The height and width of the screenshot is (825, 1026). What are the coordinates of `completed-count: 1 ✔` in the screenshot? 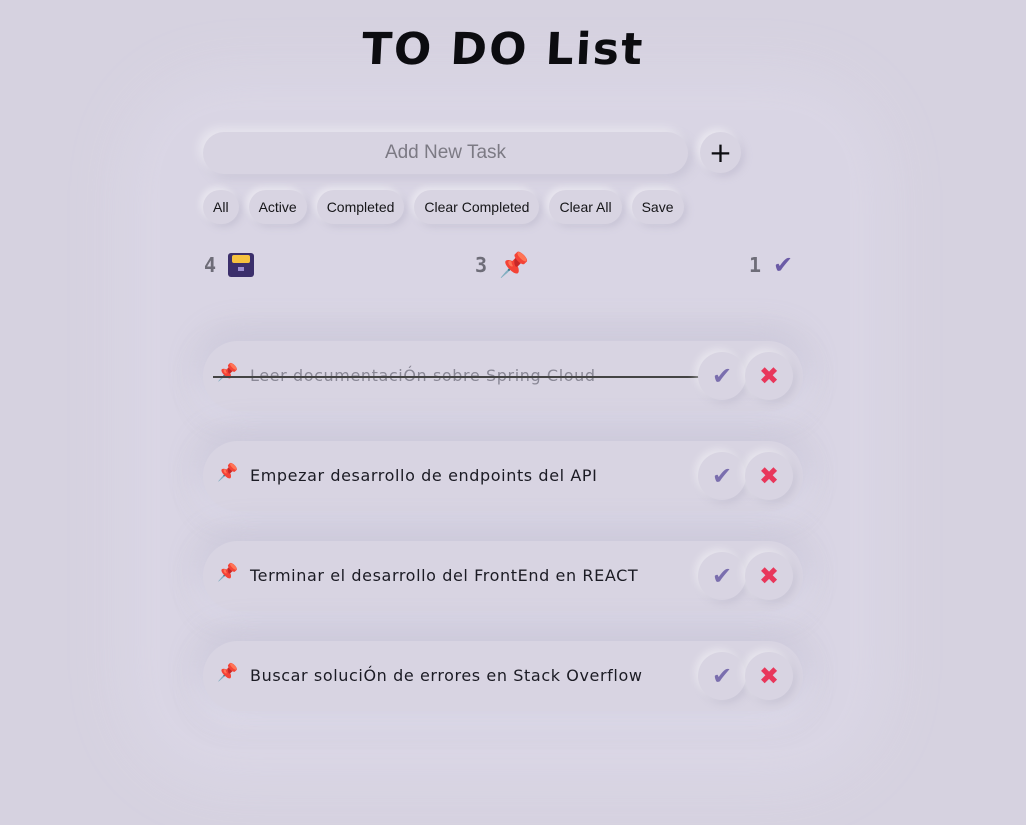 It's located at (771, 265).